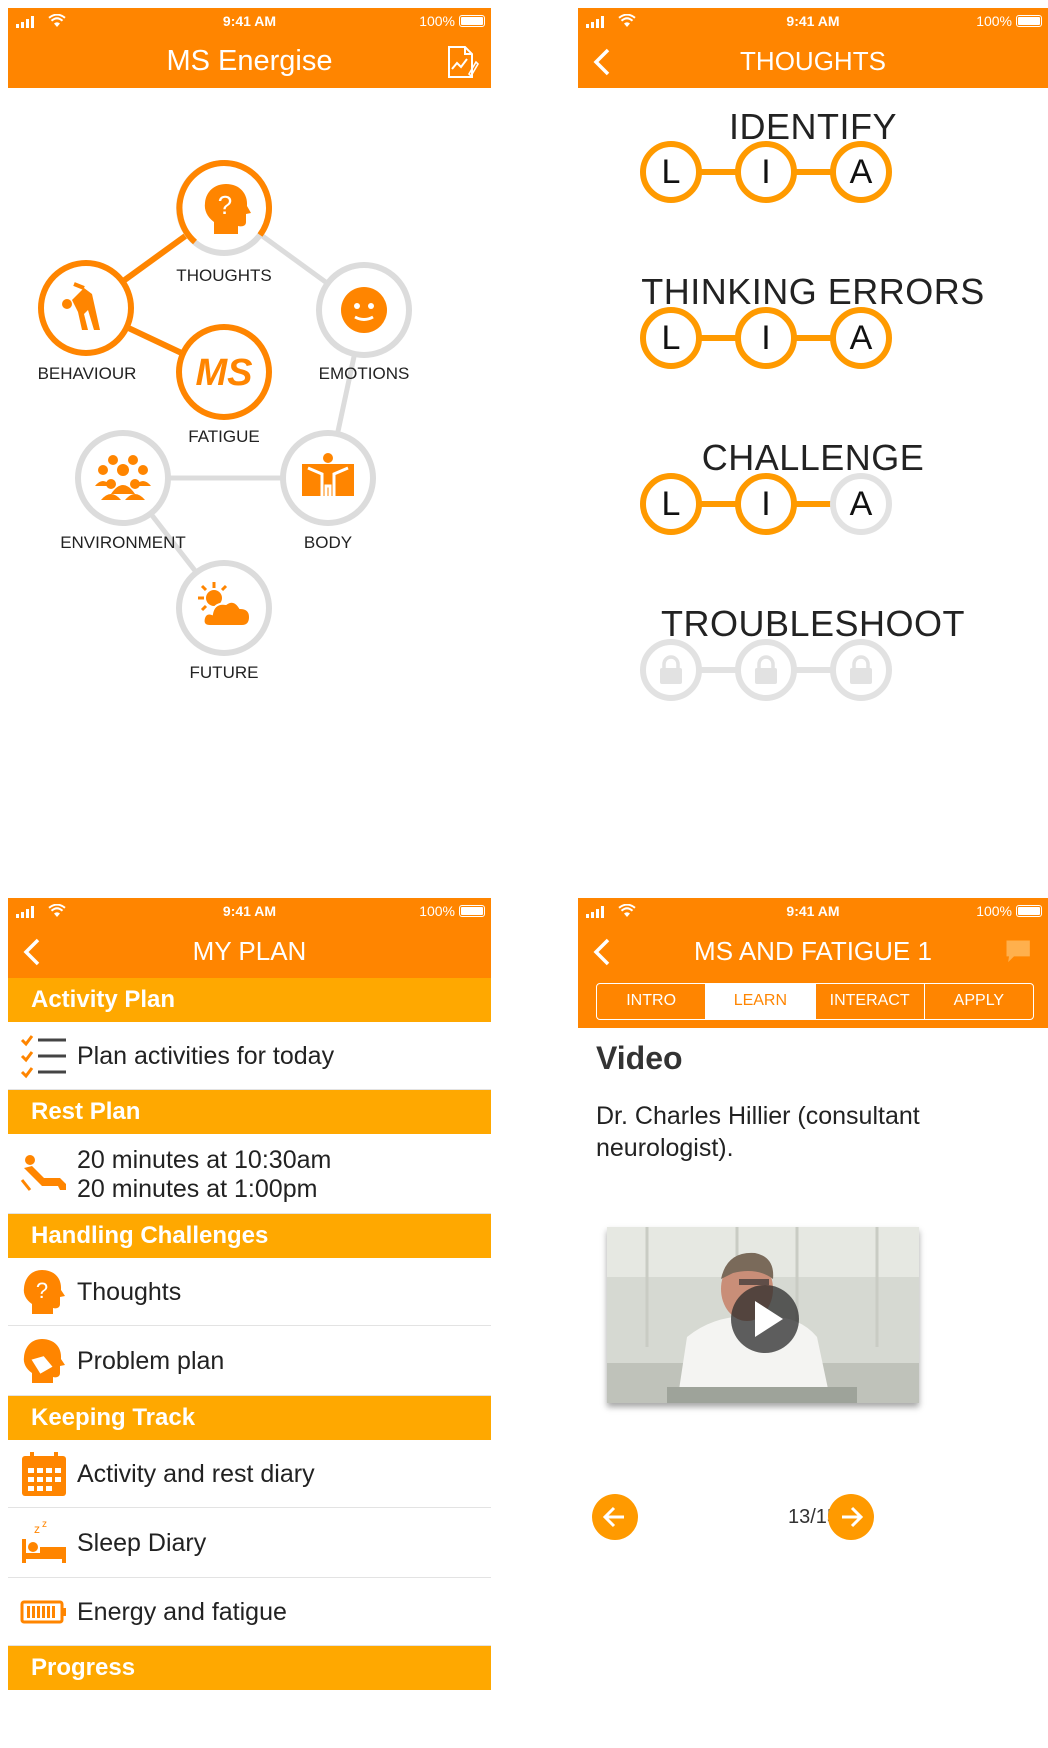 The width and height of the screenshot is (1048, 1748). I want to click on node-body, so click(328, 478).